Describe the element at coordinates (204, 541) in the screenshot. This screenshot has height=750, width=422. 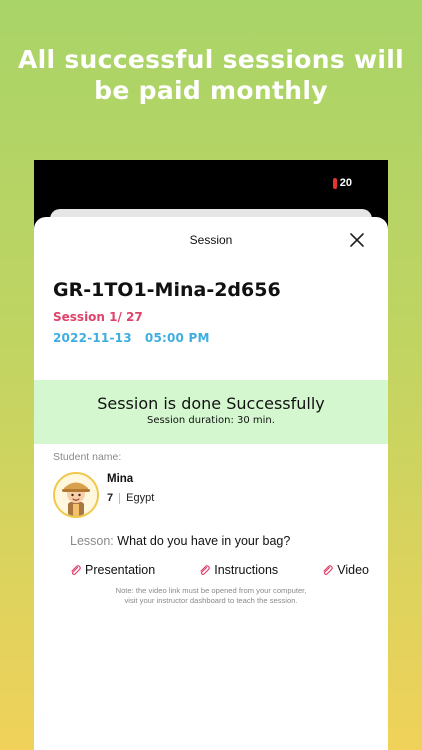
I see `lesson-title: What do you have in your bag?` at that location.